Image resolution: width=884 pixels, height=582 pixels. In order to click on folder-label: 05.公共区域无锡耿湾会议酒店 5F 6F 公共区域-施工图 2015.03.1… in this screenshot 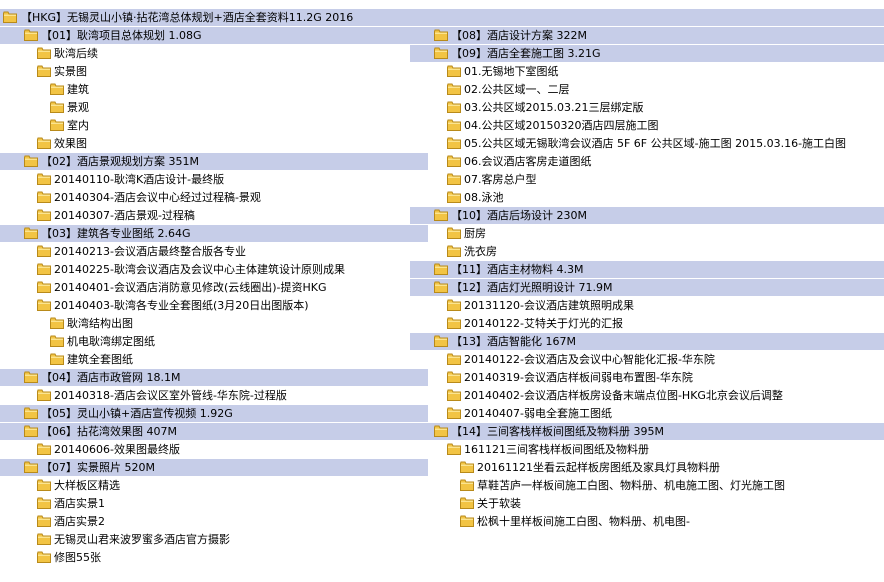, I will do `click(655, 143)`.